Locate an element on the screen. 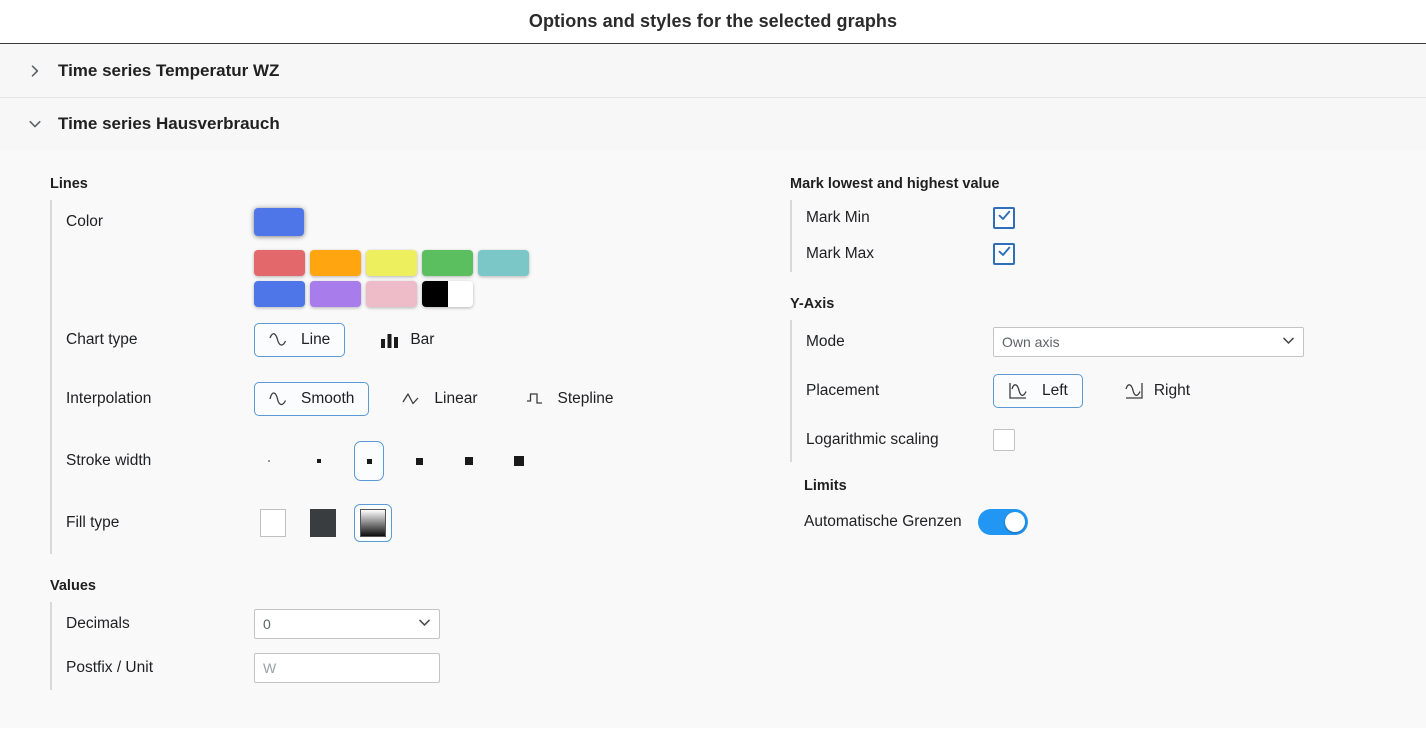 The image size is (1426, 749). mark-min-label: Mark Min is located at coordinates (838, 217).